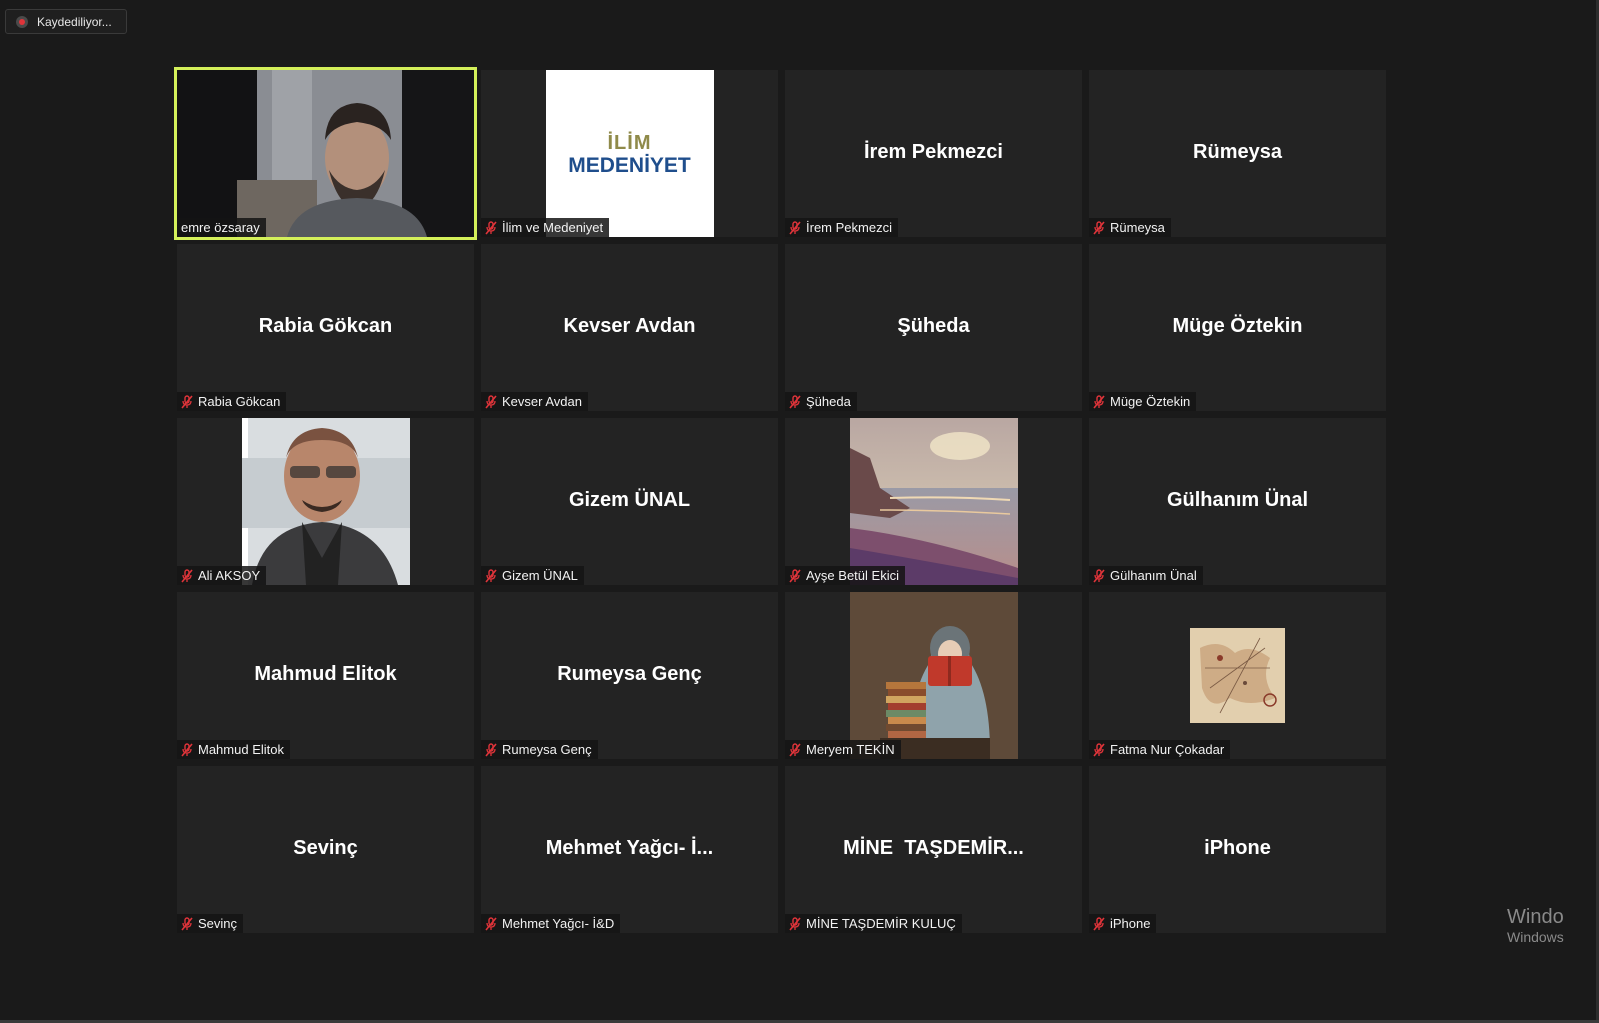  I want to click on profile-map-image, so click(1237, 675).